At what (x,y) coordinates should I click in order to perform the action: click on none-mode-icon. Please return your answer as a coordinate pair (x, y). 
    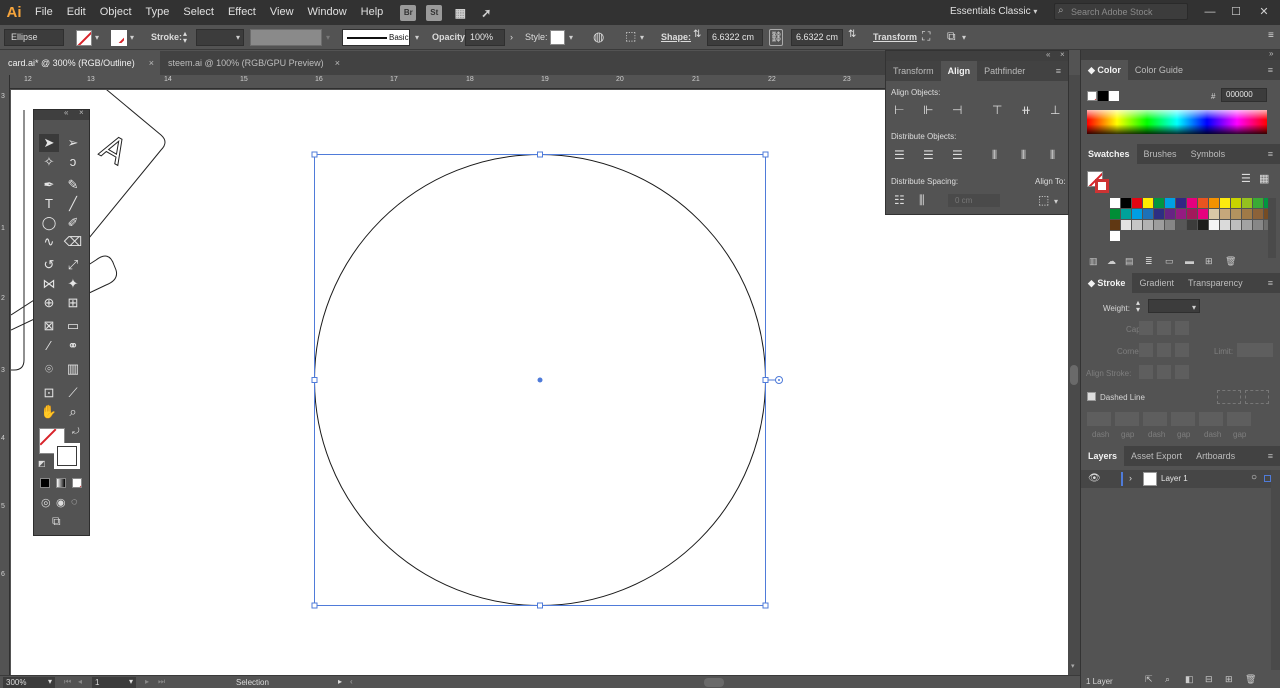
    Looking at the image, I should click on (77, 483).